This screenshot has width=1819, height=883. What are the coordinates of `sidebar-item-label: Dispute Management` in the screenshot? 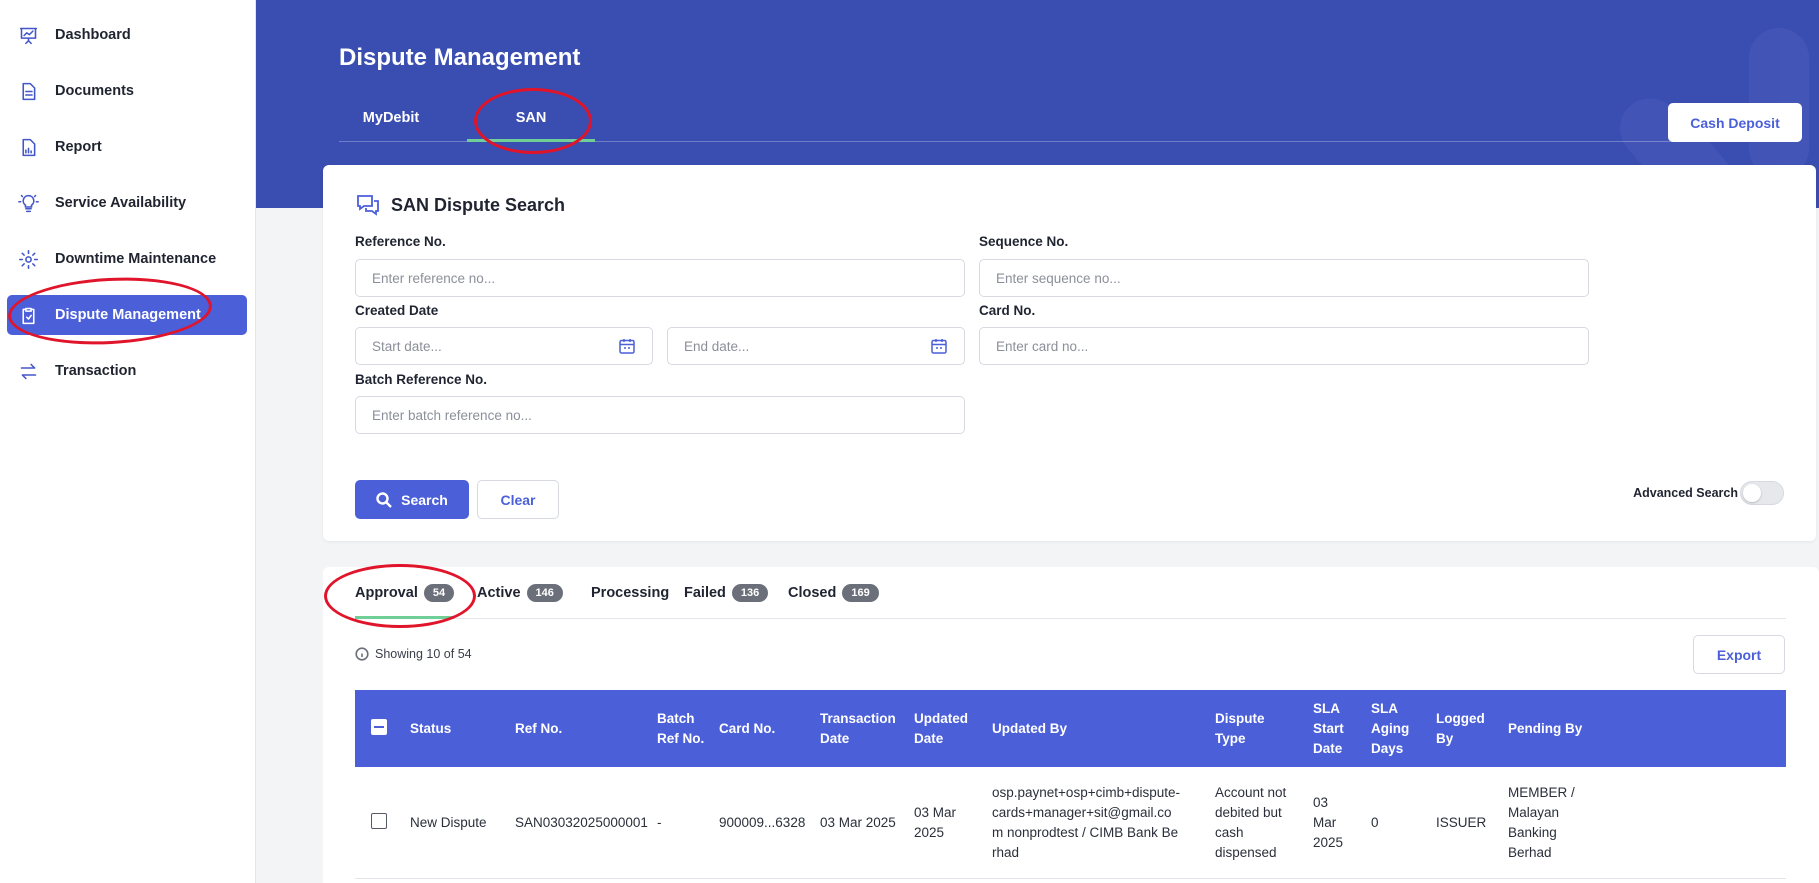 It's located at (128, 315).